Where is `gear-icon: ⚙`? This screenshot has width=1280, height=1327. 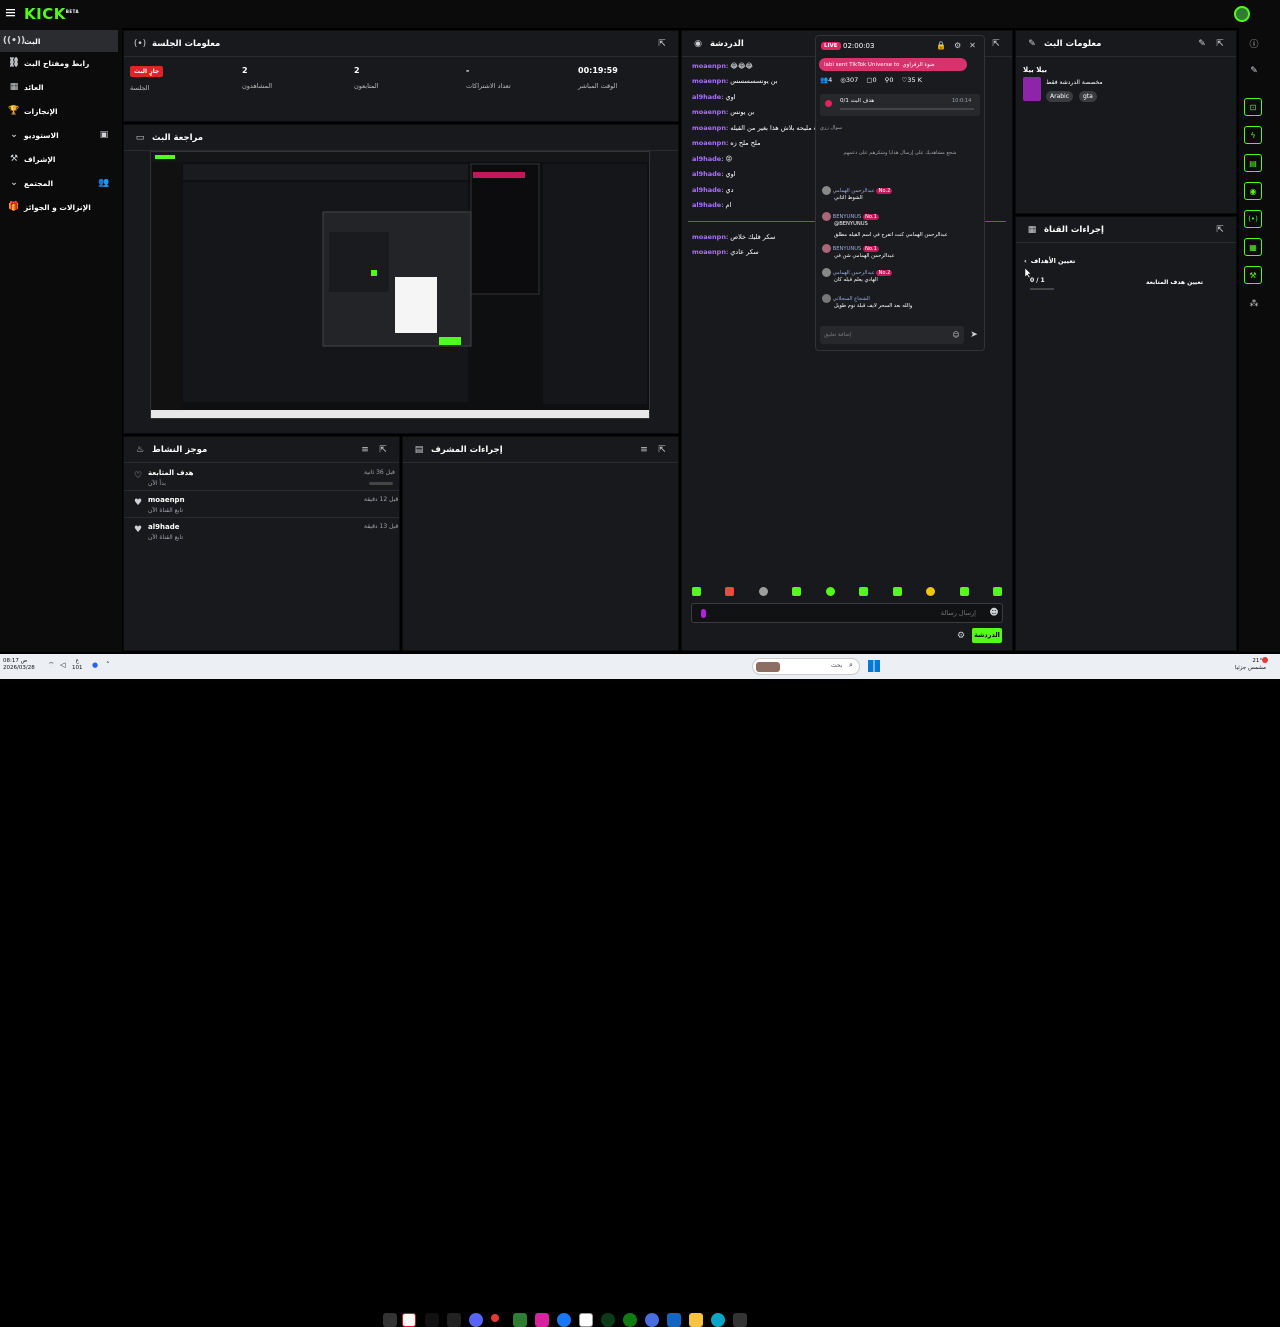 gear-icon: ⚙ is located at coordinates (957, 45).